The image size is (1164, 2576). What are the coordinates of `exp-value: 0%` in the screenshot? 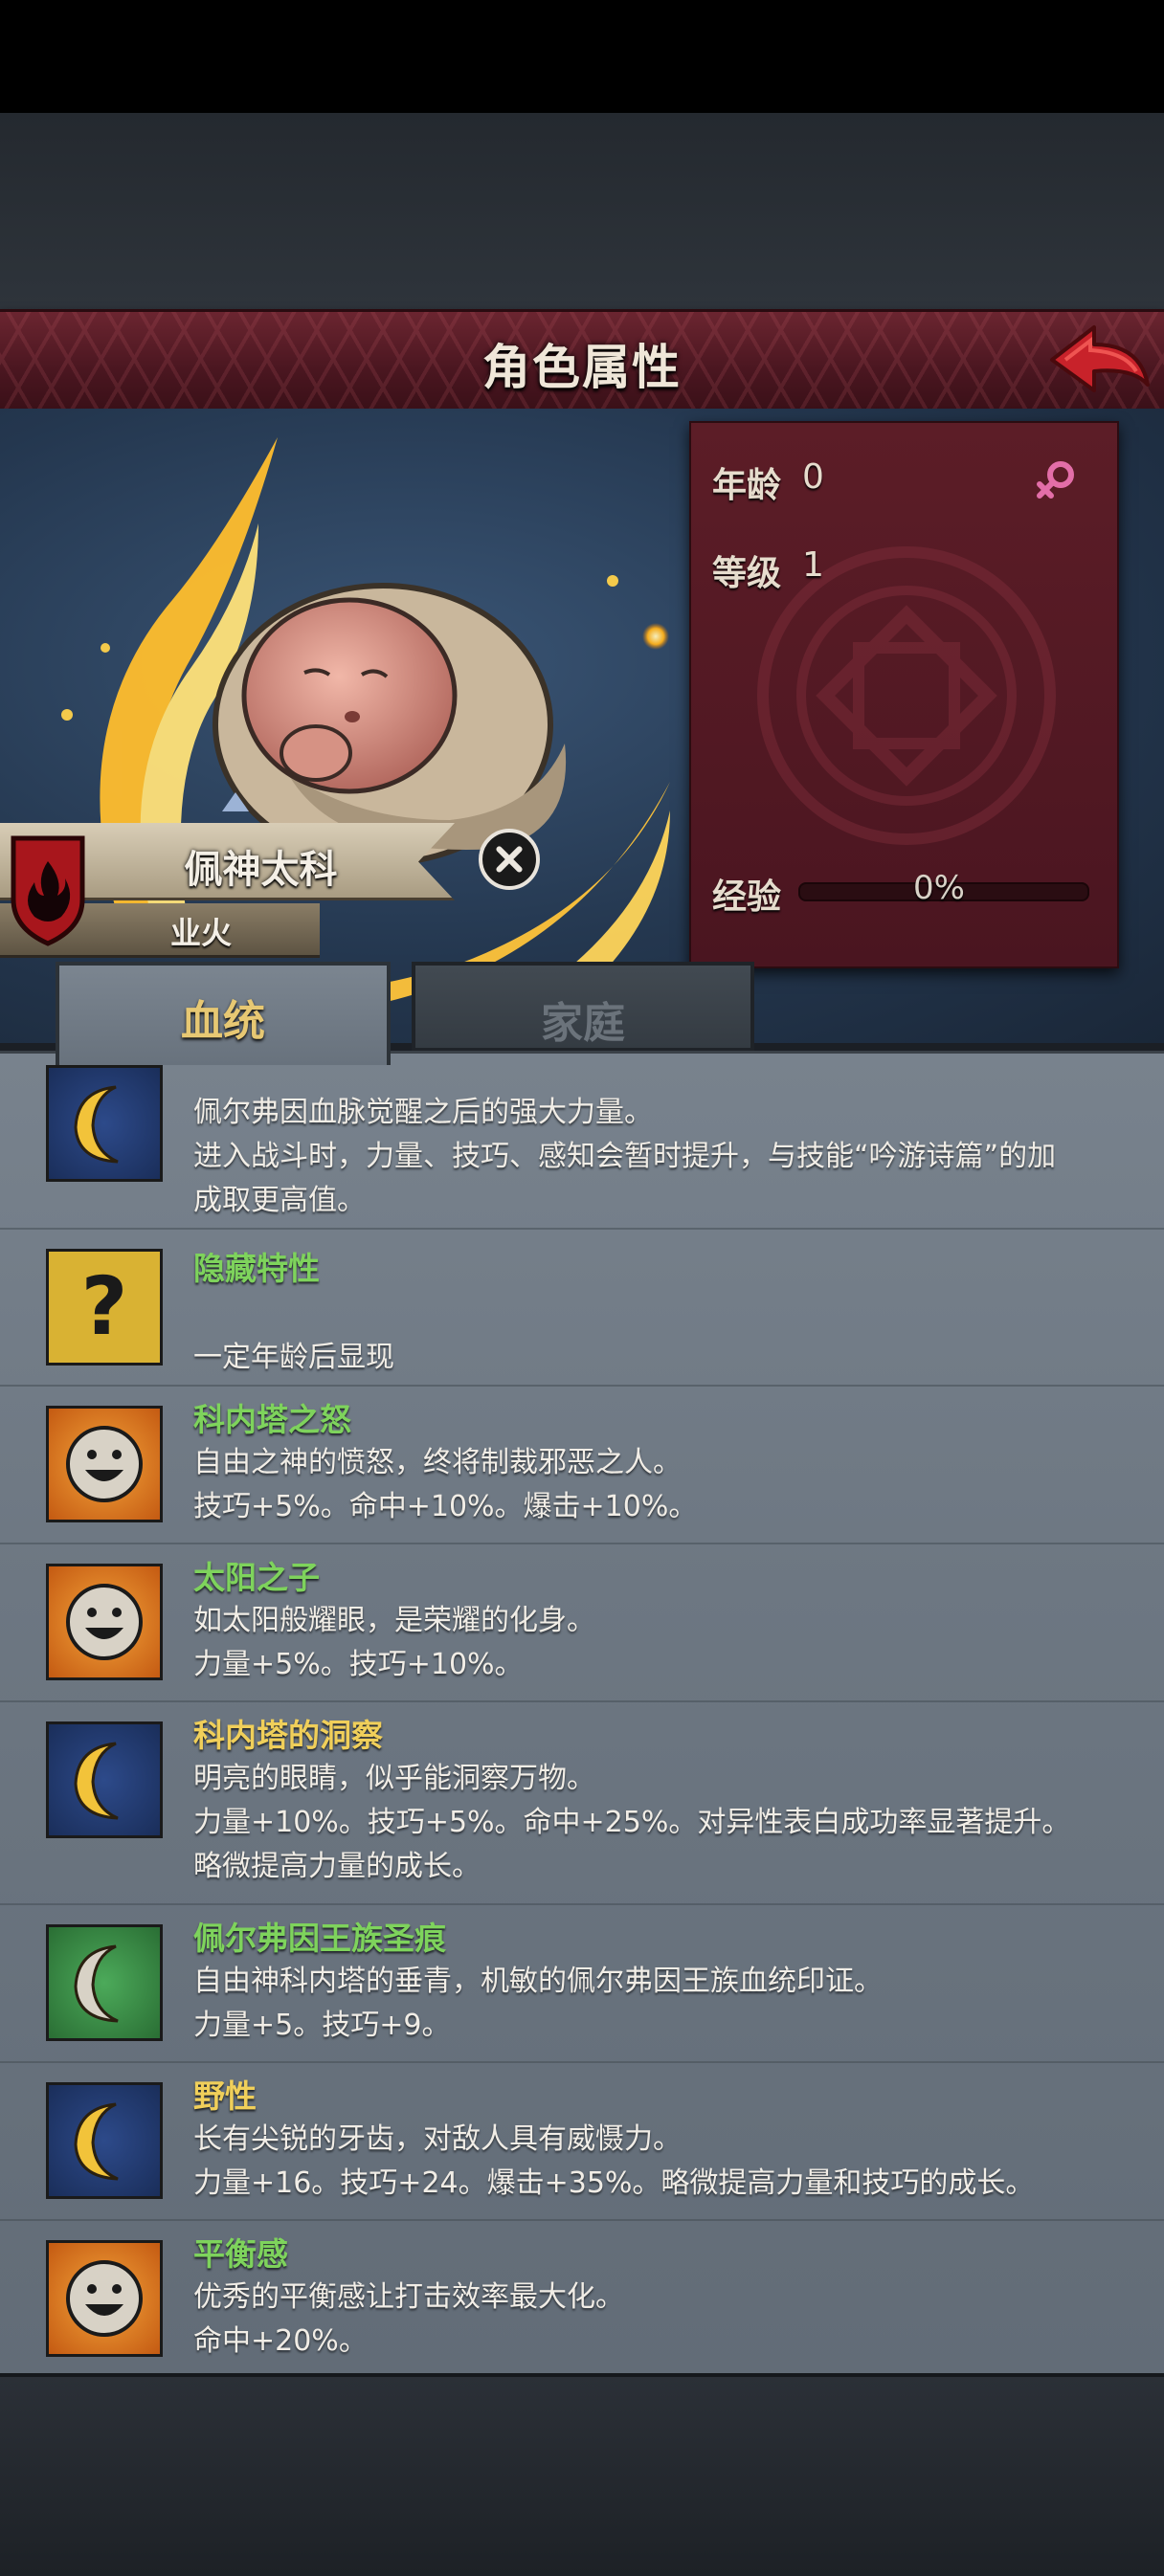 It's located at (939, 888).